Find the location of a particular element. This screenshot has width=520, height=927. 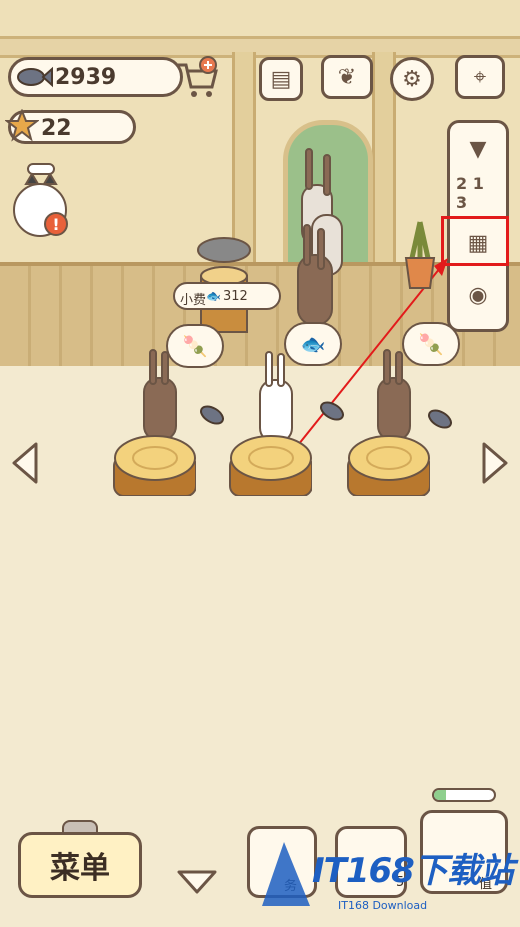

ceiling-beam is located at coordinates (260, 47).